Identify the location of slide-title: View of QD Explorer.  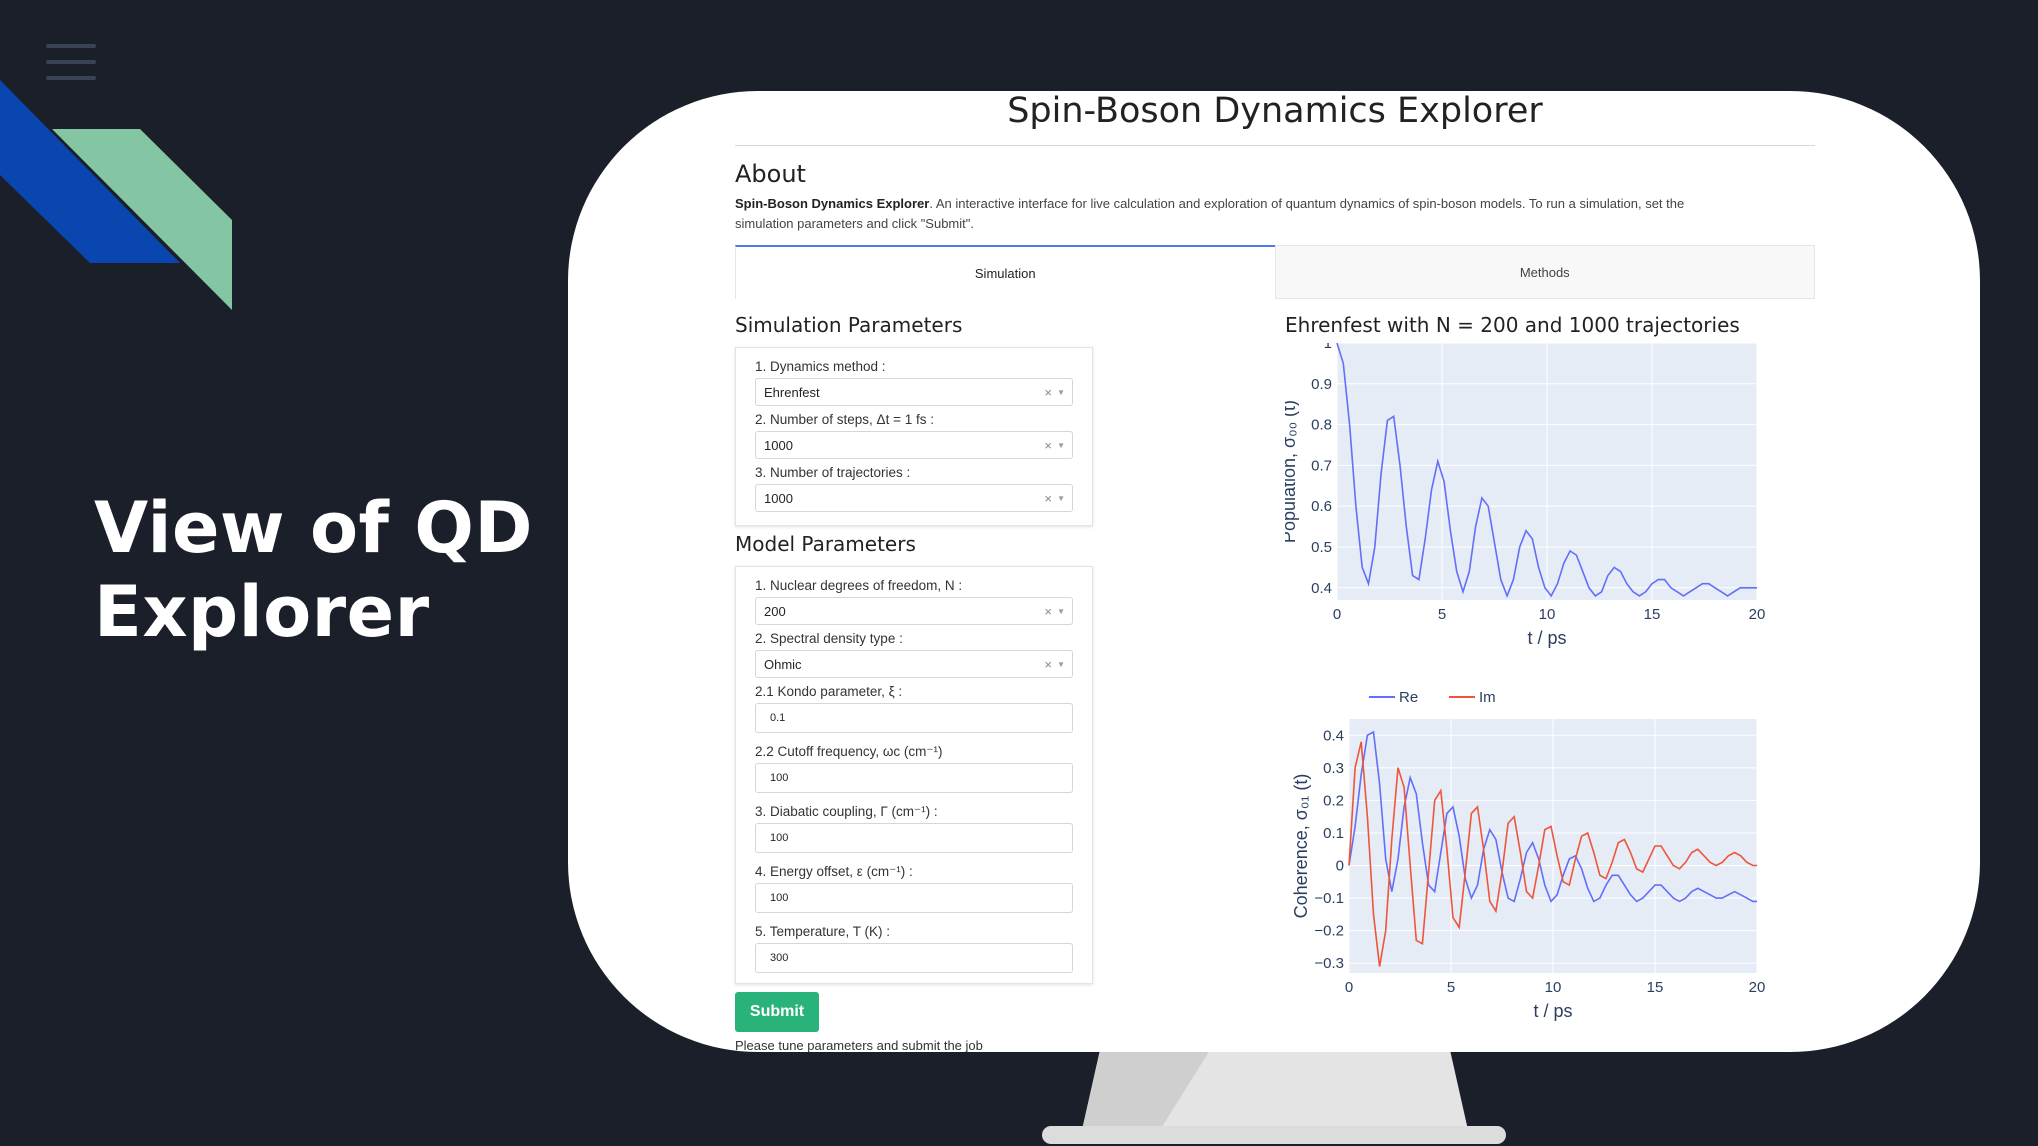
(313, 570).